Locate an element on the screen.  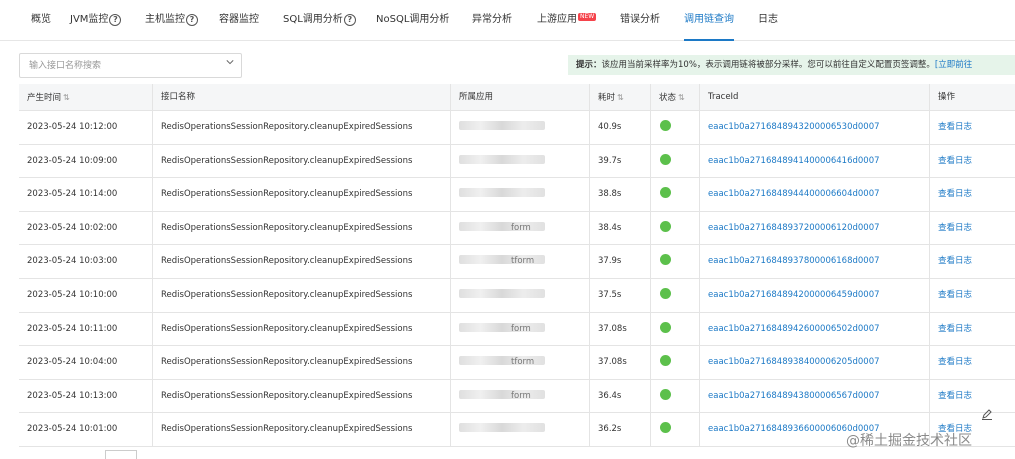
tab-upstream: 上游应用 NEW is located at coordinates (567, 20).